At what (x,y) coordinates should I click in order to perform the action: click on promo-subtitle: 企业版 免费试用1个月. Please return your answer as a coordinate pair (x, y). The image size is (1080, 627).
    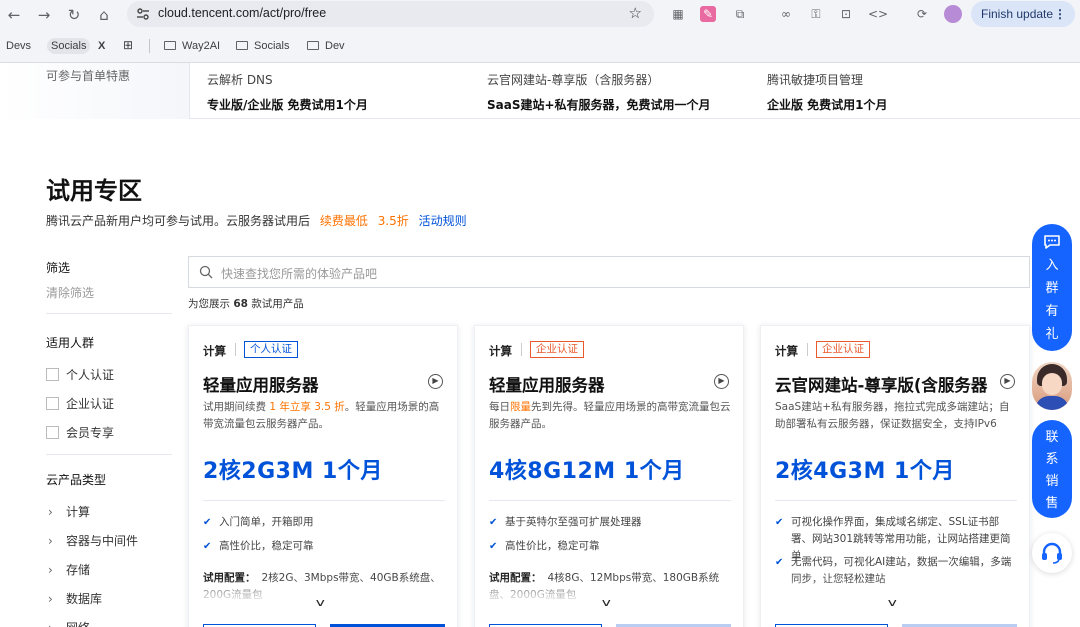
    Looking at the image, I should click on (827, 105).